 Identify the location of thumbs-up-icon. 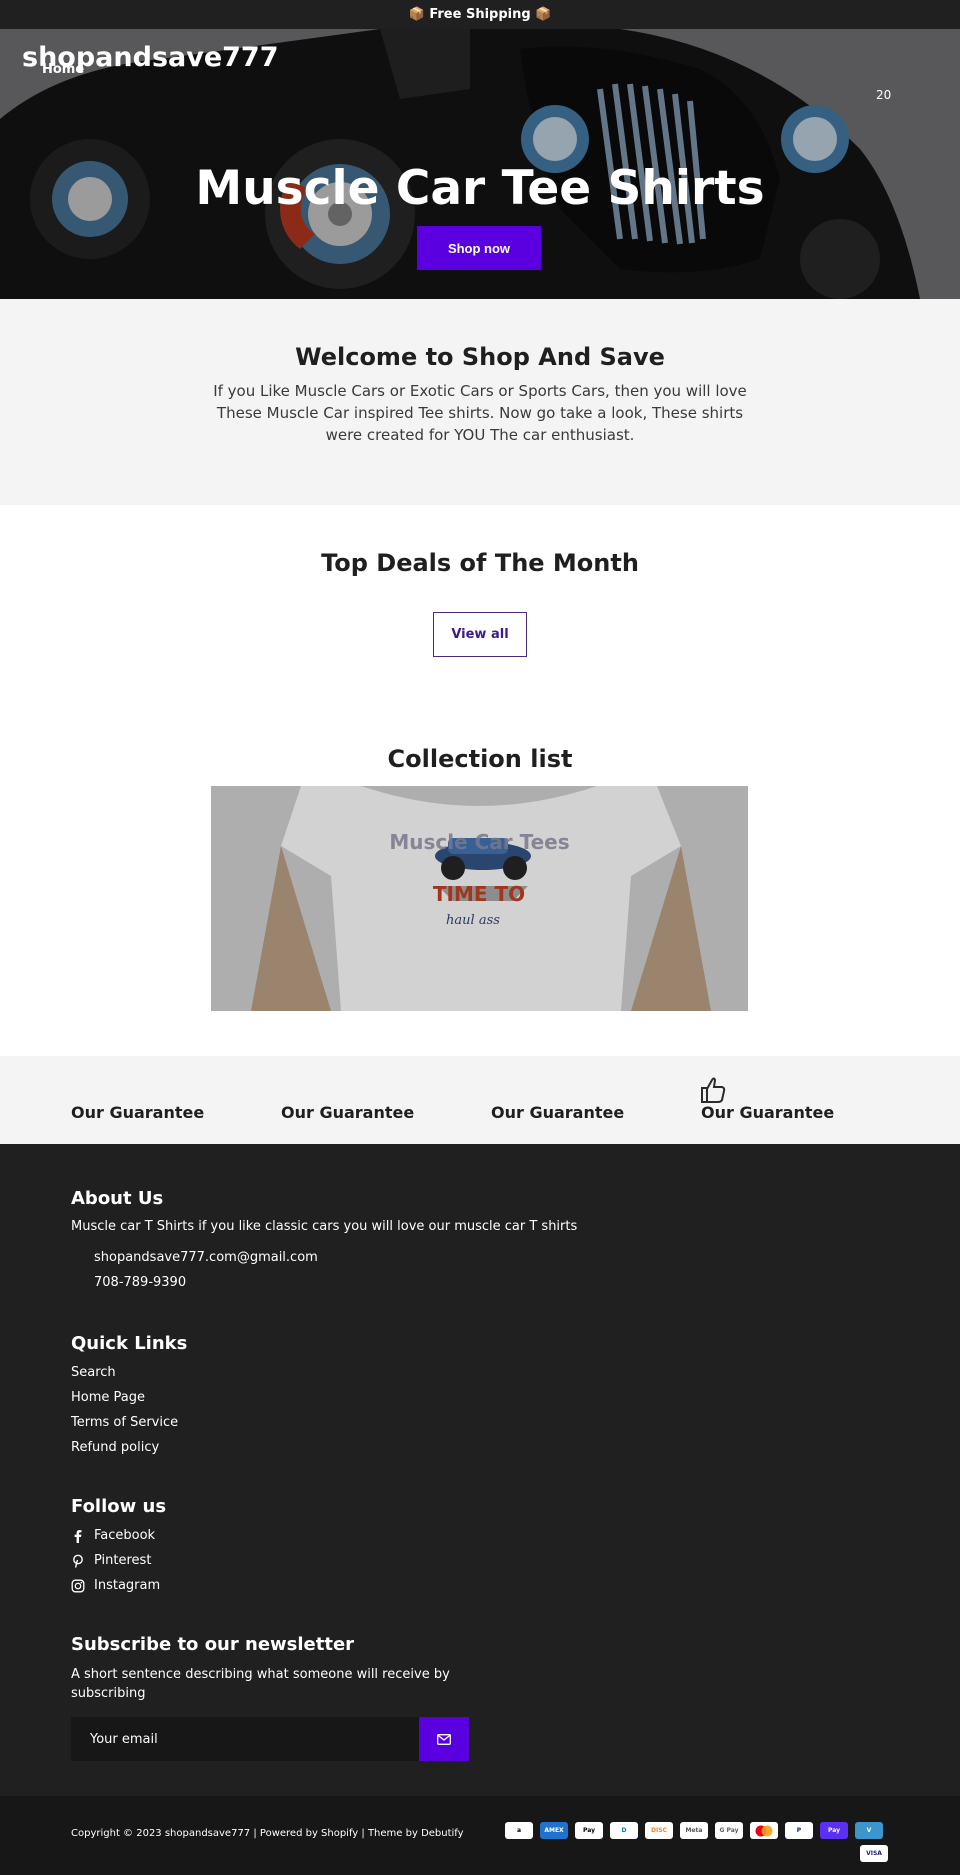
(713, 1090).